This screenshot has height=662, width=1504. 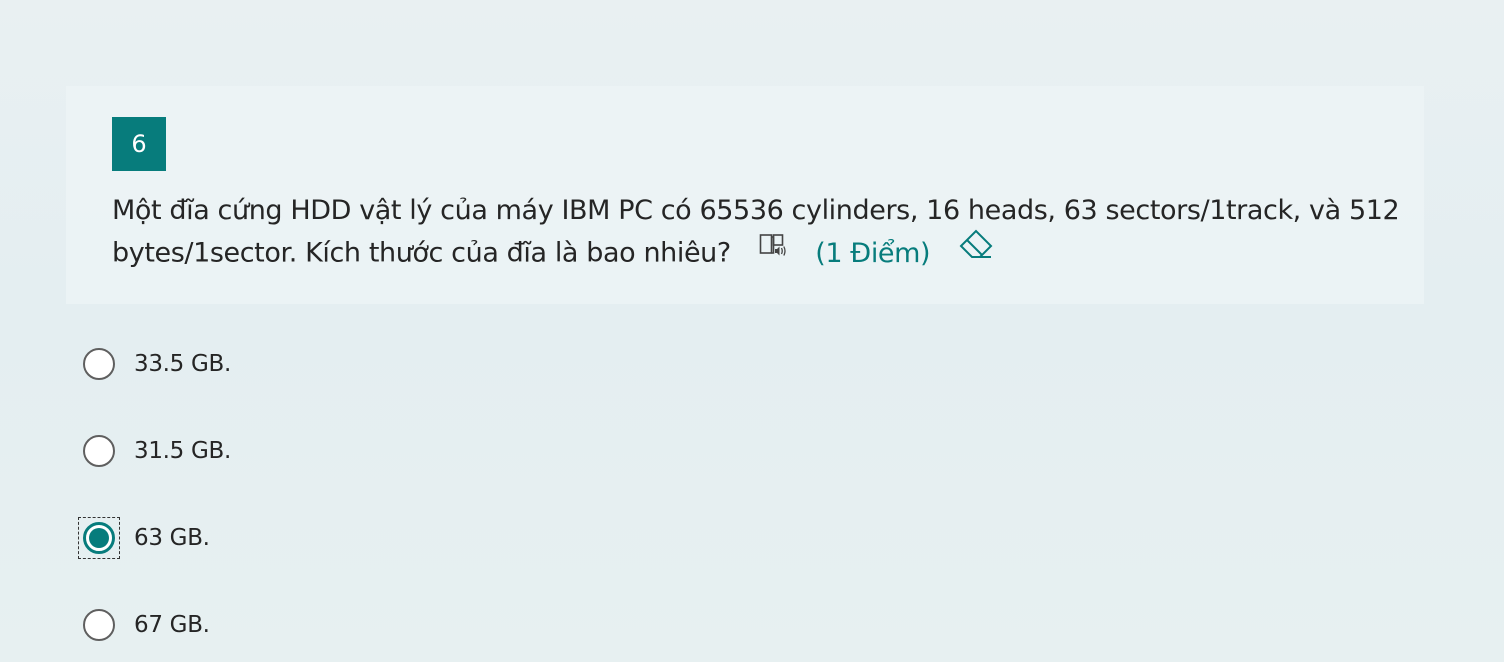 What do you see at coordinates (183, 451) in the screenshot?
I see `answer-option-label: 31.5 GB.` at bounding box center [183, 451].